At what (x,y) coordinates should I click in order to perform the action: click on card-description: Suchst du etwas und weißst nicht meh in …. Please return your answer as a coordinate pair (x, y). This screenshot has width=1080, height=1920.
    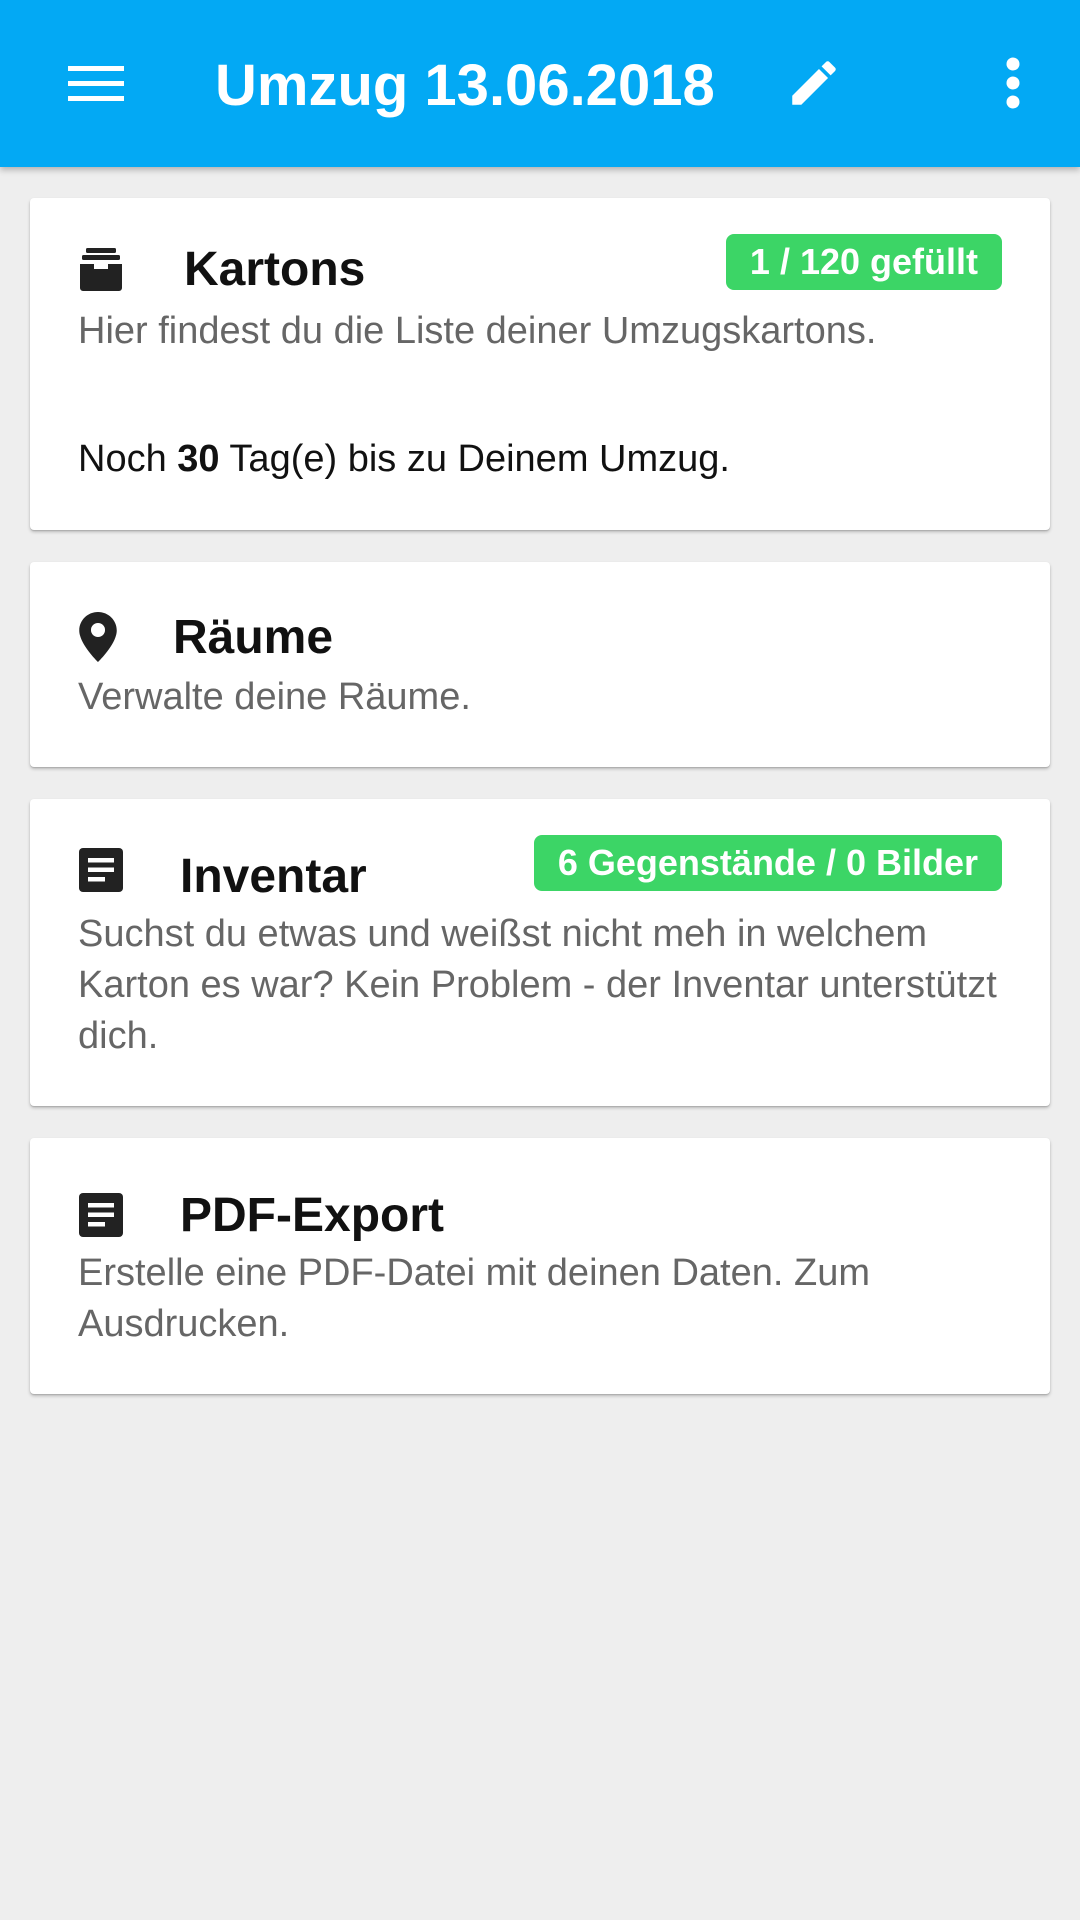
    Looking at the image, I should click on (537, 985).